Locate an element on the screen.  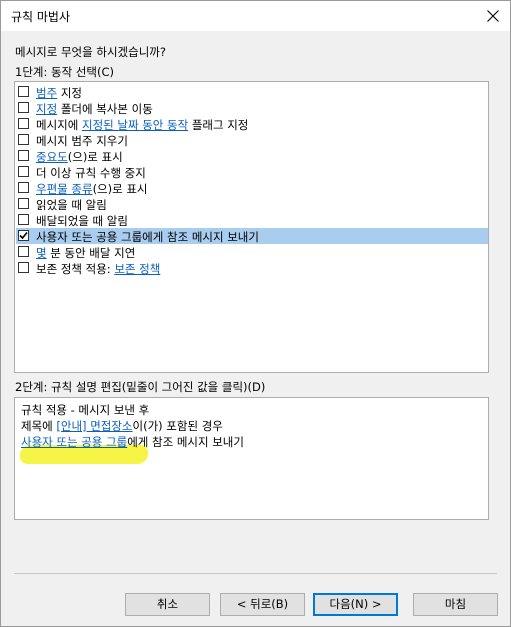
action-value-link: 보존 정책 is located at coordinates (137, 269).